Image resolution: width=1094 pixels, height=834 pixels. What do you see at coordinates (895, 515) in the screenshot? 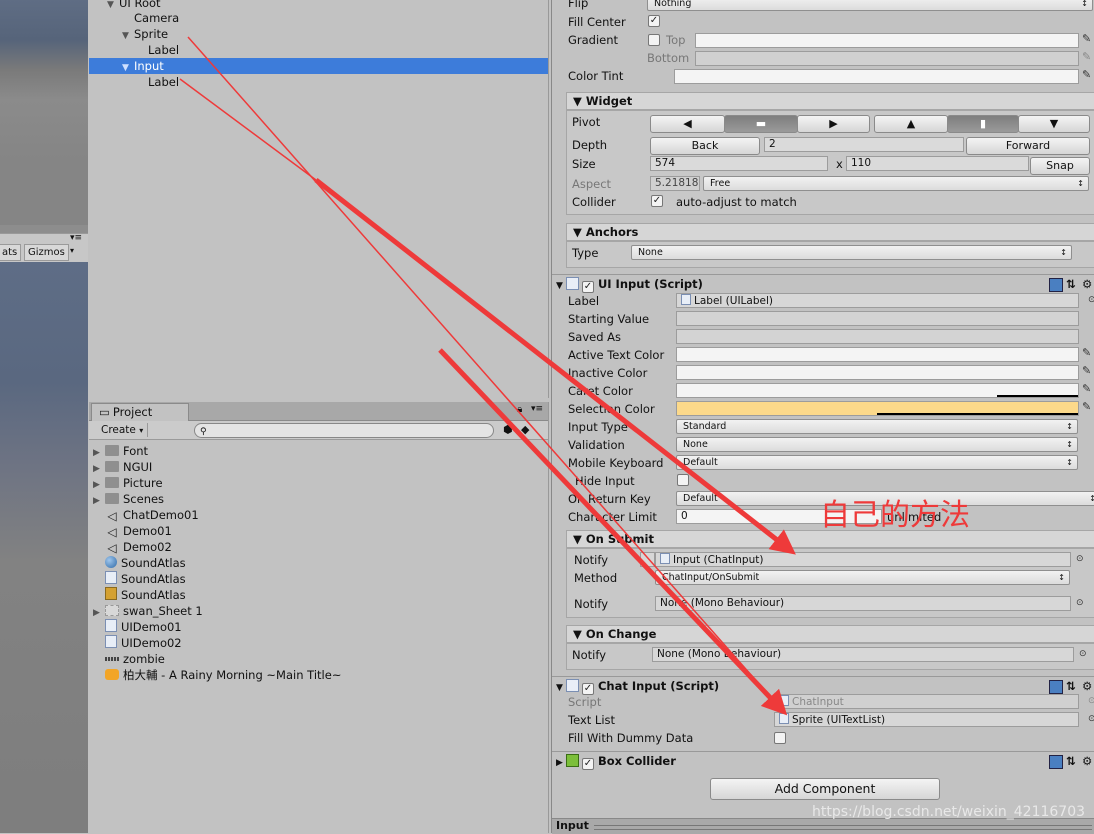
I see `annotation-text: 自己的方法` at bounding box center [895, 515].